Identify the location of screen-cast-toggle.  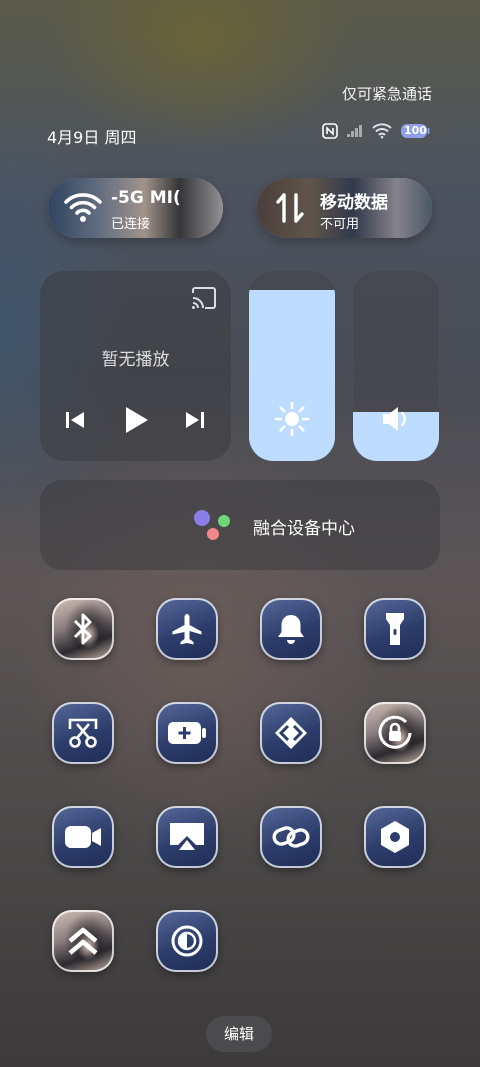
(187, 837).